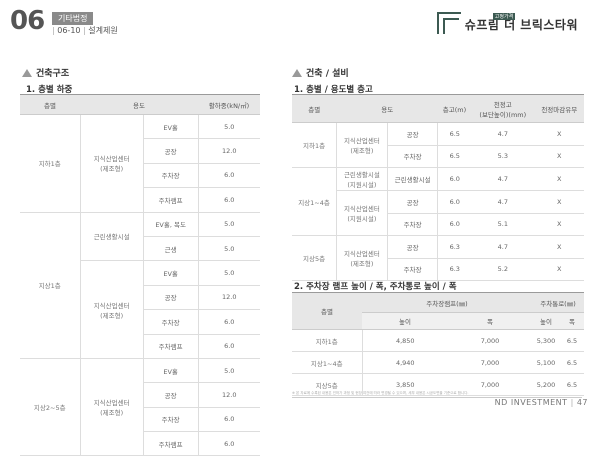  I want to click on col-header-clear-height: 천정고 (보단높이)(mm), so click(503, 108).